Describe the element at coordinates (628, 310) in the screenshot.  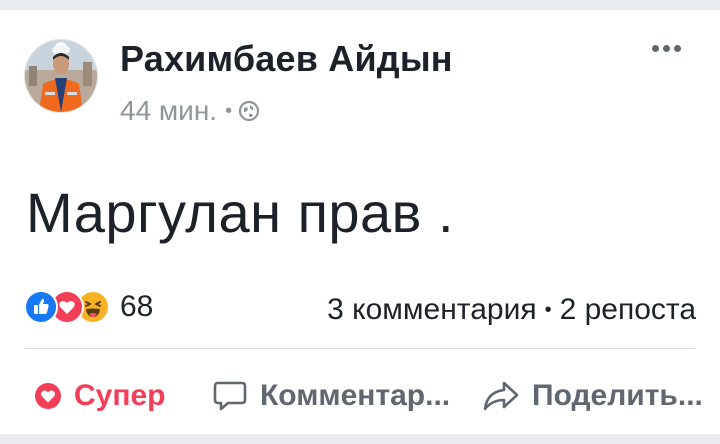
I see `shares-count-link: 2 репоста` at that location.